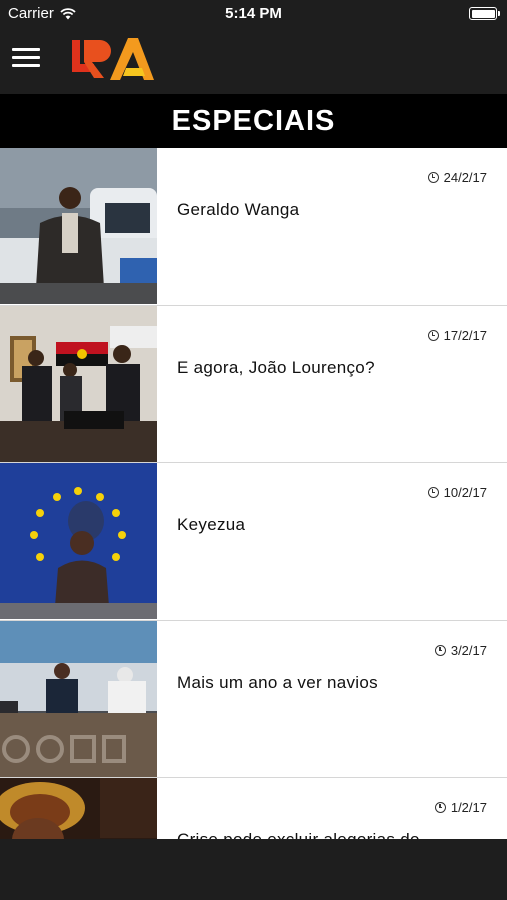  What do you see at coordinates (465, 492) in the screenshot?
I see `date-label: 10/2/17` at bounding box center [465, 492].